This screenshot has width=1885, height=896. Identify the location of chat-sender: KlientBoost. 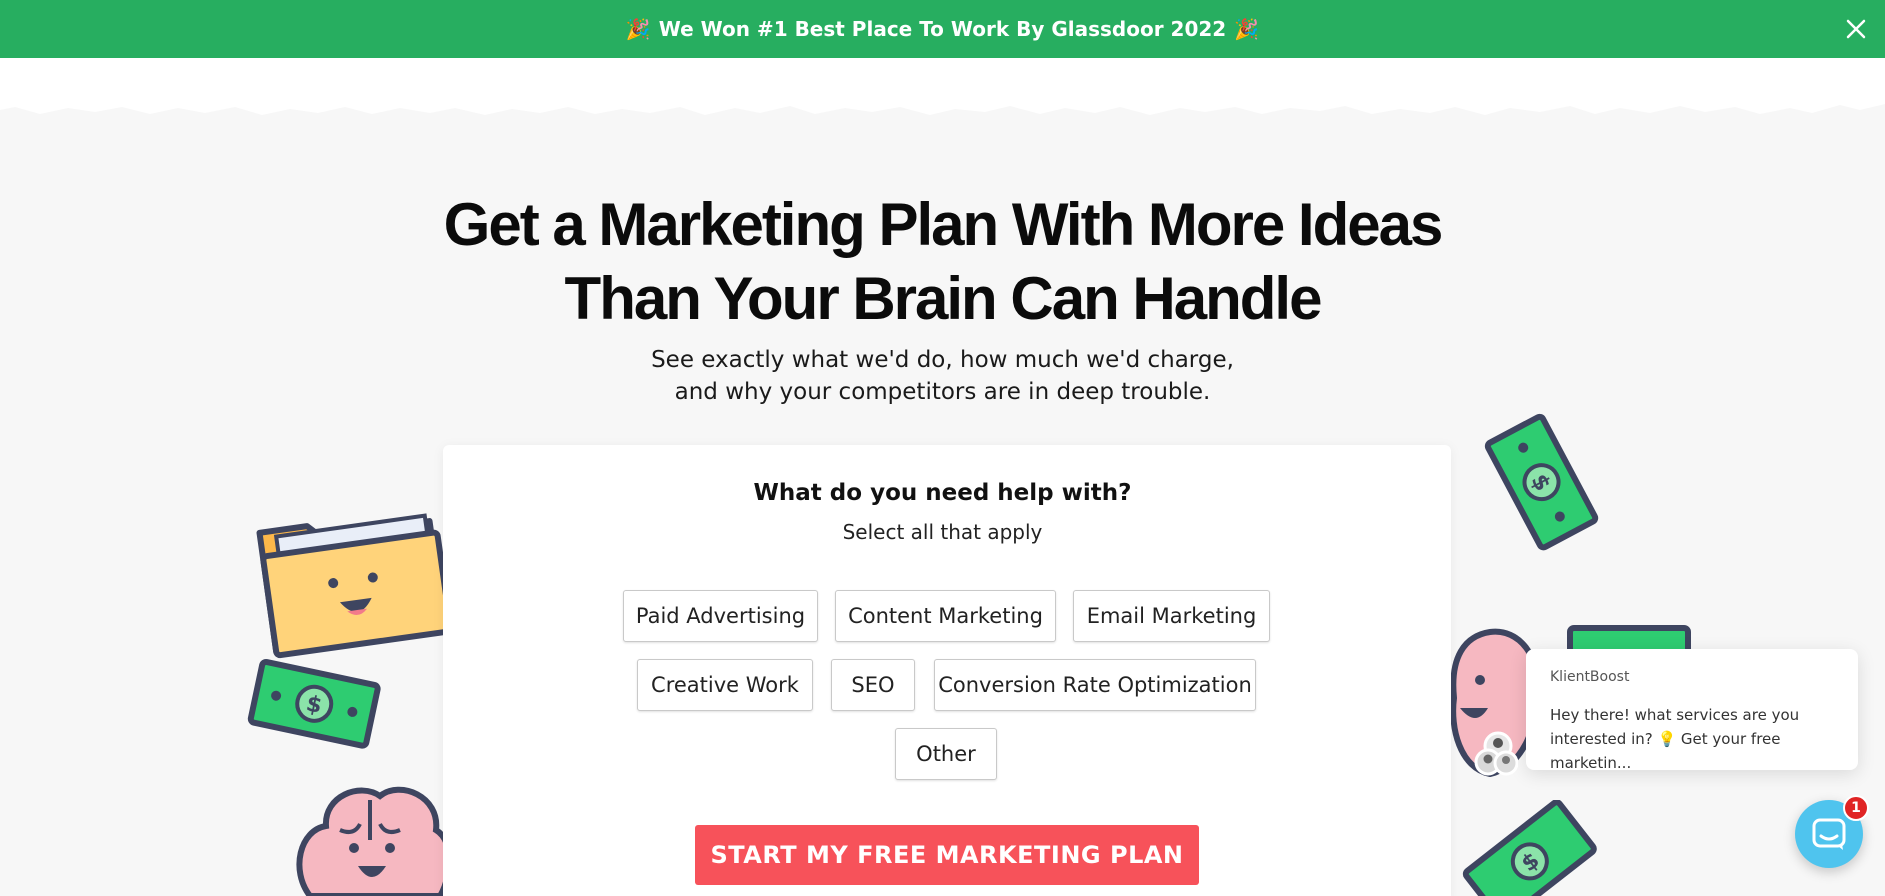
(1590, 677).